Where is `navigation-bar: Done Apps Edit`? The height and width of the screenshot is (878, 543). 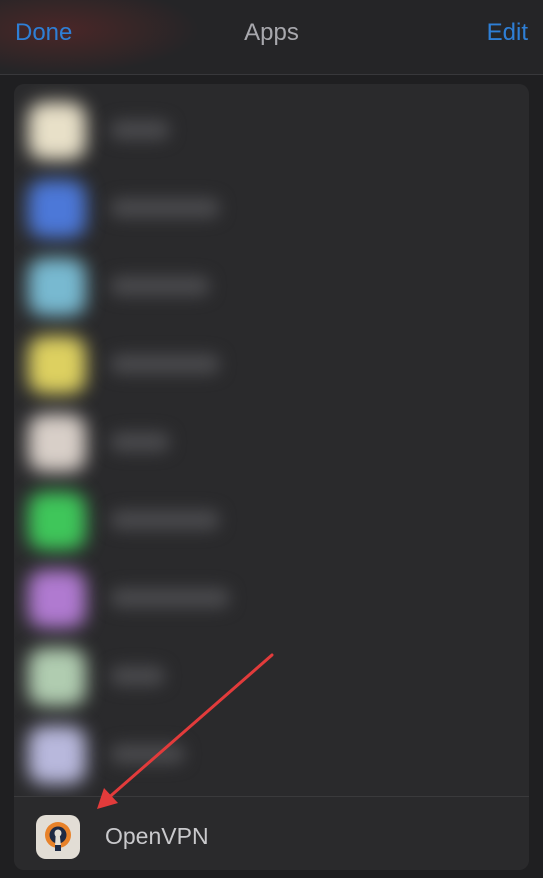
navigation-bar: Done Apps Edit is located at coordinates (271, 37).